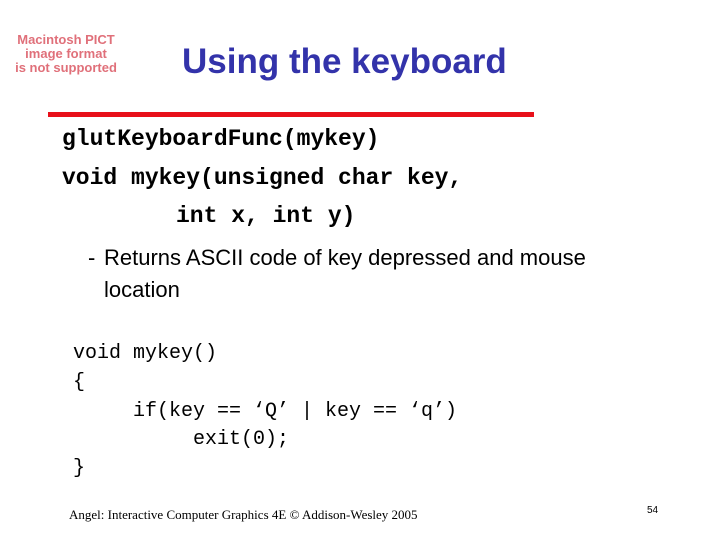  I want to click on code-line-signature: void mykey(unsigned char key,, so click(262, 178).